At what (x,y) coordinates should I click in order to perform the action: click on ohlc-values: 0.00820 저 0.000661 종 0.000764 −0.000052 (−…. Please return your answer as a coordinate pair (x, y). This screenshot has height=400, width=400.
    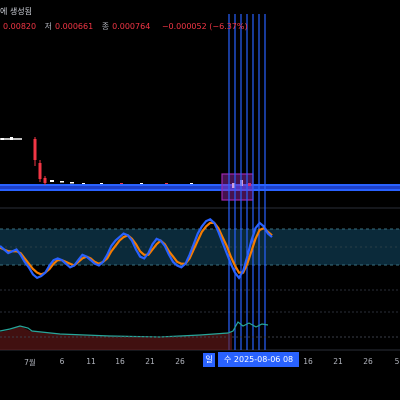
    Looking at the image, I should click on (127, 26).